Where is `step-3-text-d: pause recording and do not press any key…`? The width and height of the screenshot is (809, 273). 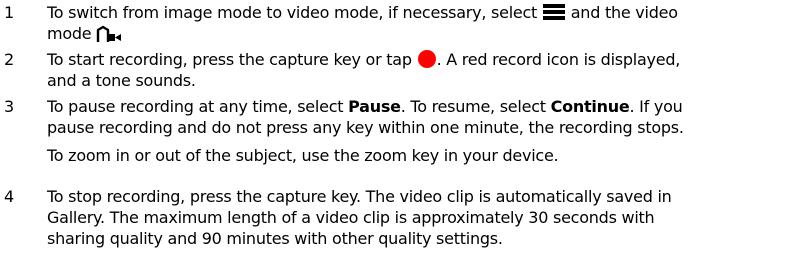 step-3-text-d: pause recording and do not press any key… is located at coordinates (365, 127).